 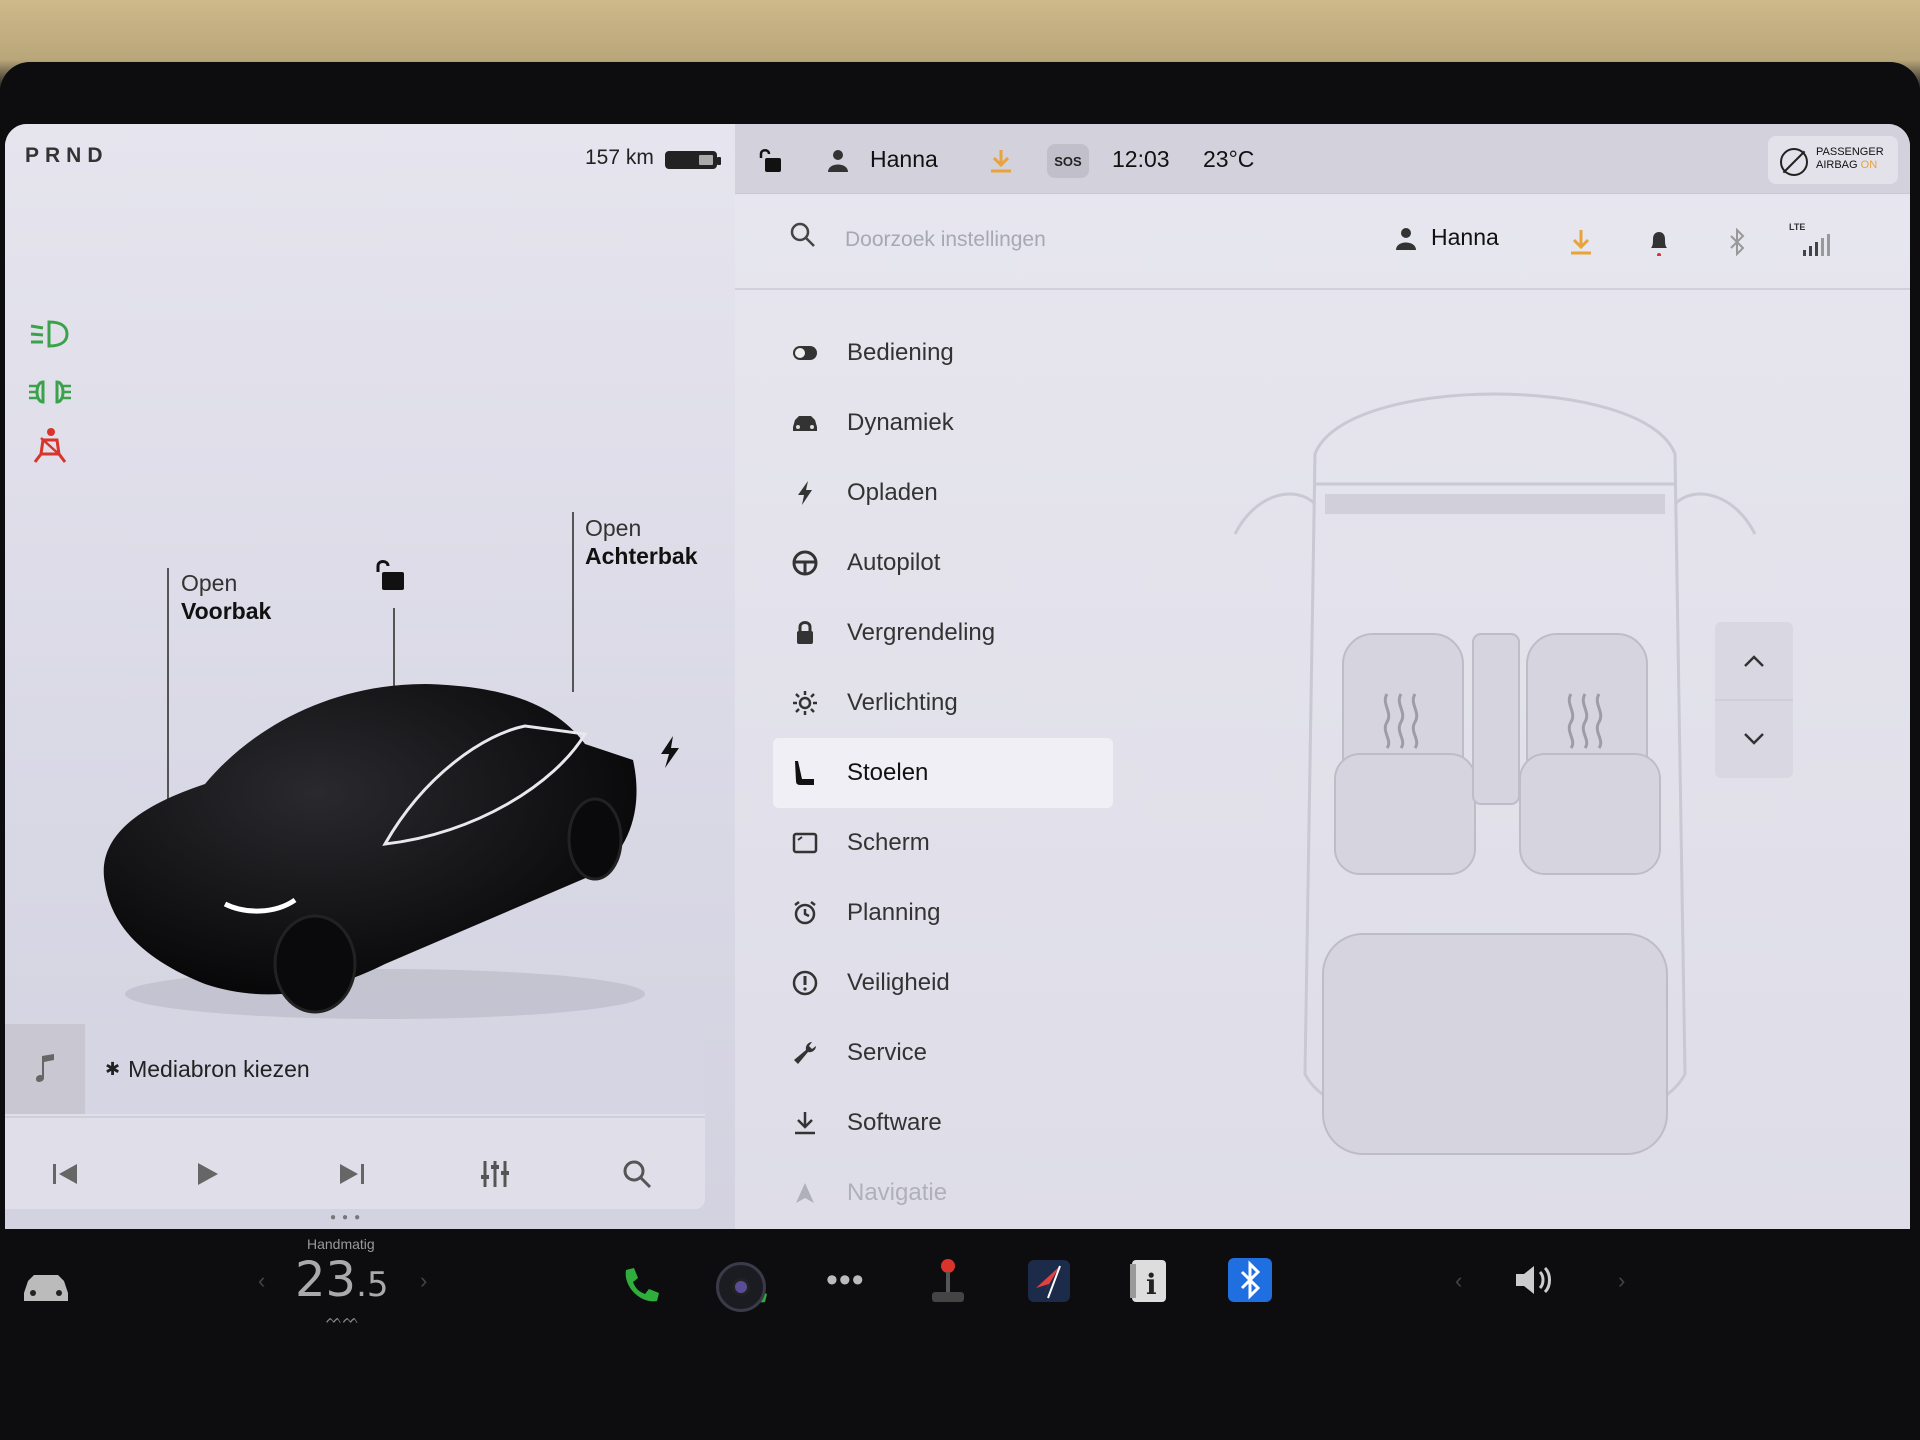 I want to click on menu-item-verlichting: Verlichting, so click(x=953, y=703).